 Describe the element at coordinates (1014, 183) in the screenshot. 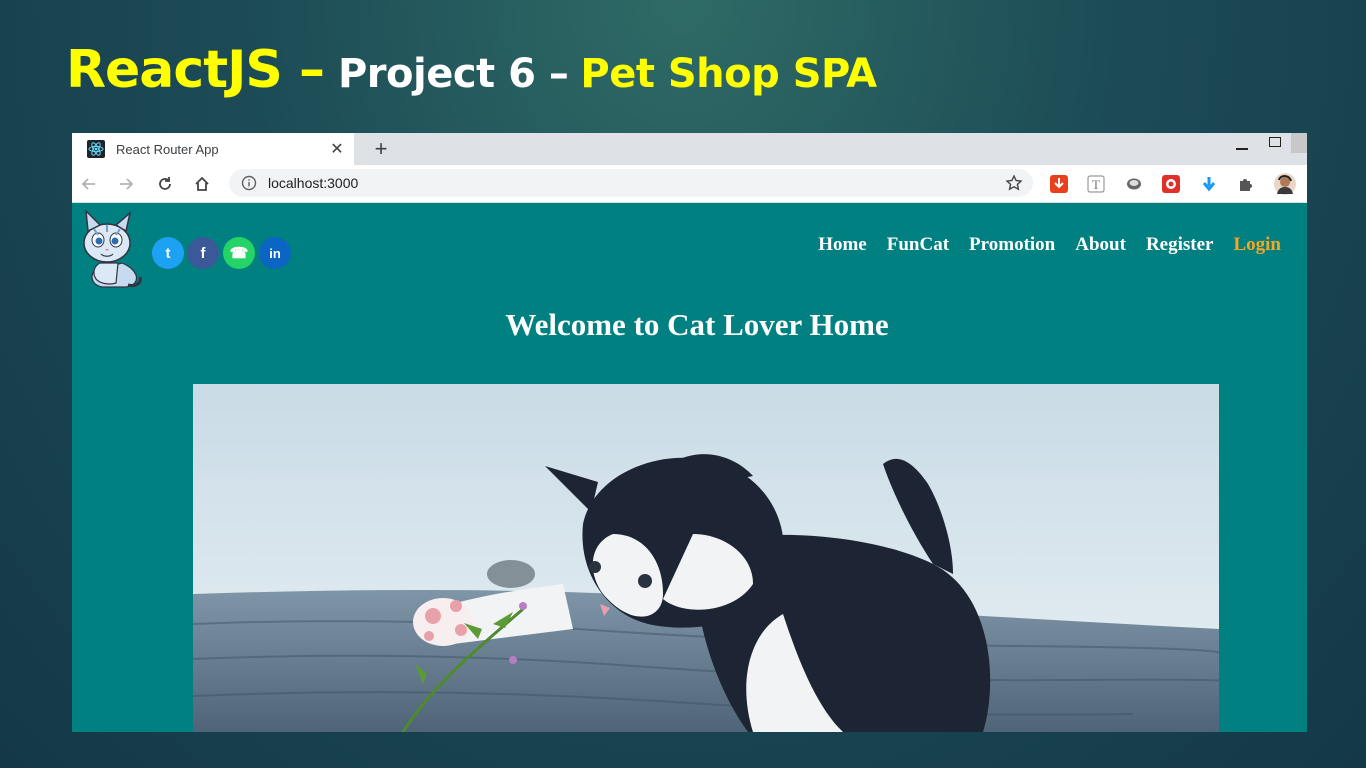

I see `bookmark-star-icon` at that location.